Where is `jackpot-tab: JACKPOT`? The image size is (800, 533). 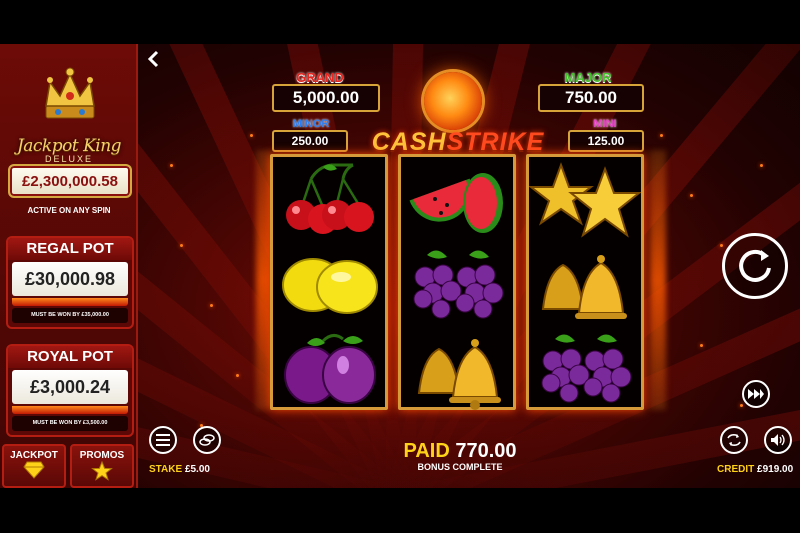 jackpot-tab: JACKPOT is located at coordinates (34, 466).